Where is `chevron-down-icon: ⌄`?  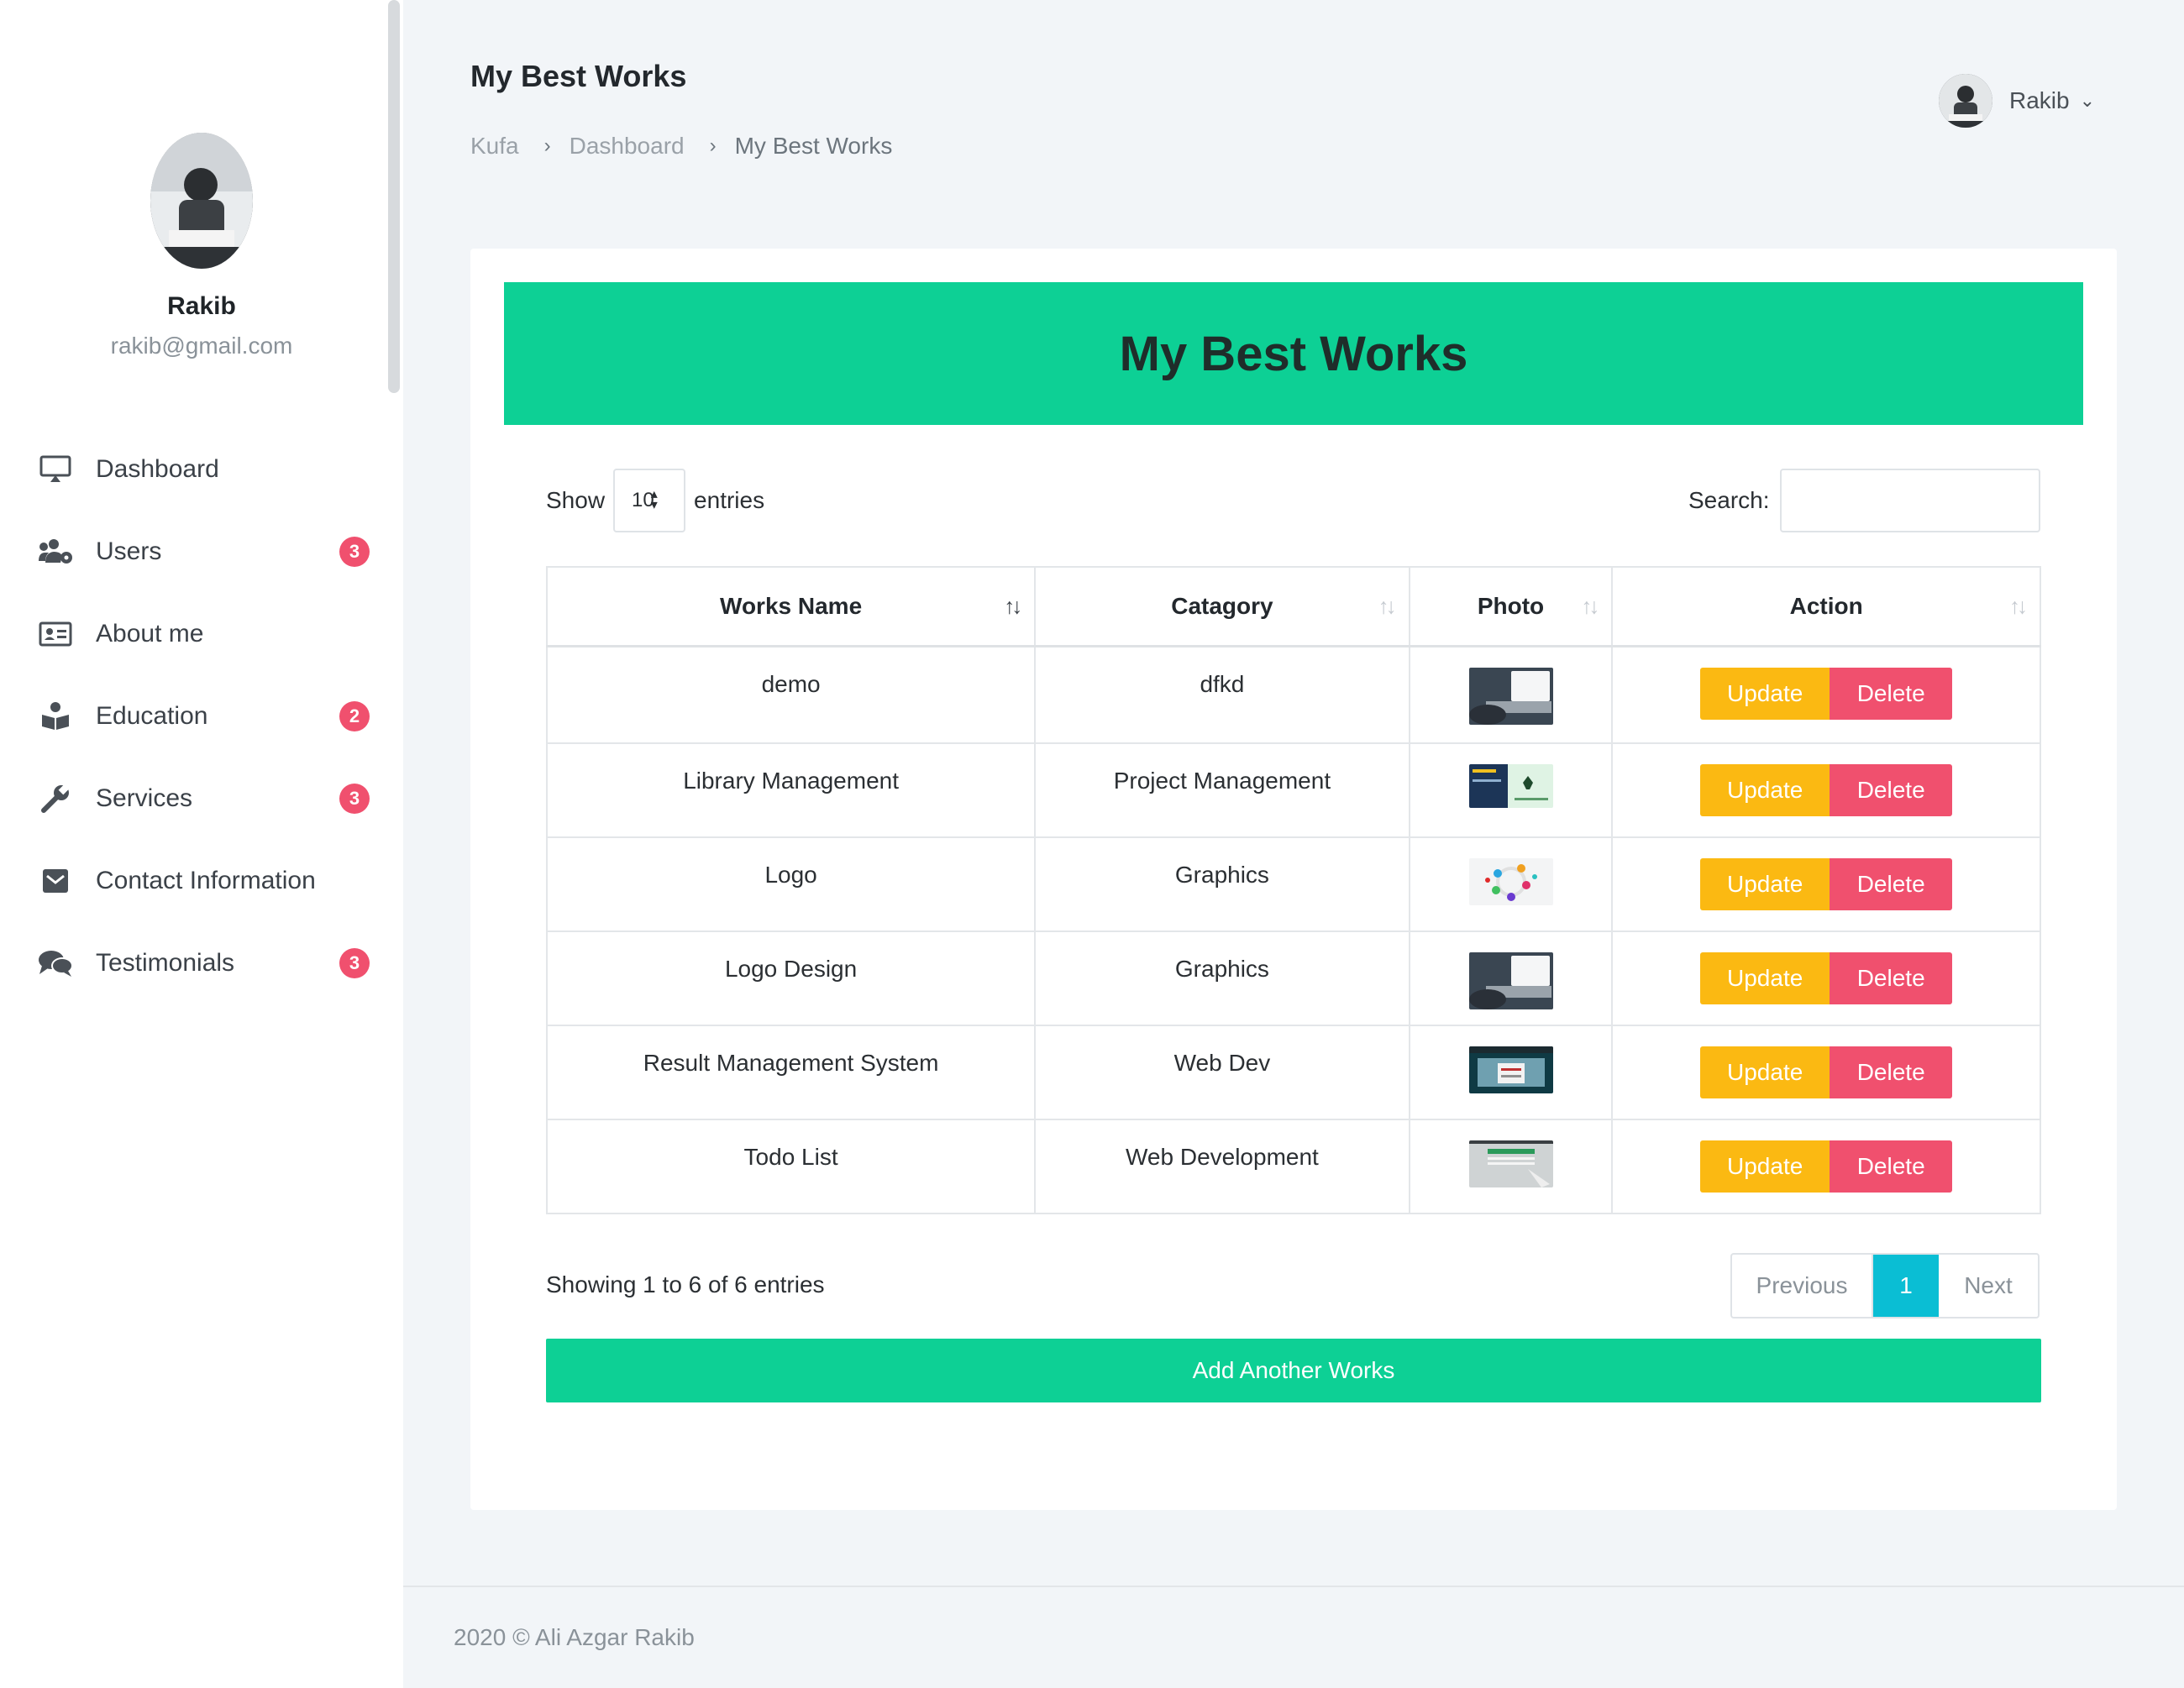
chevron-down-icon: ⌄ is located at coordinates (2087, 100).